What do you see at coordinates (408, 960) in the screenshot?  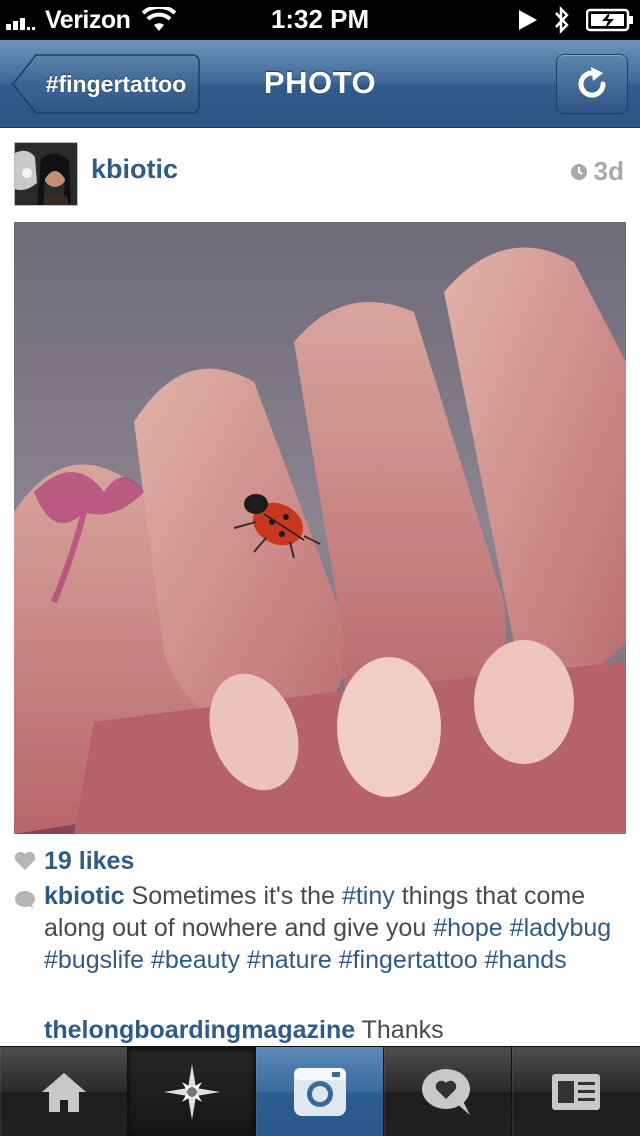 I see `hashtag-fingertattoo: #fingertattoo` at bounding box center [408, 960].